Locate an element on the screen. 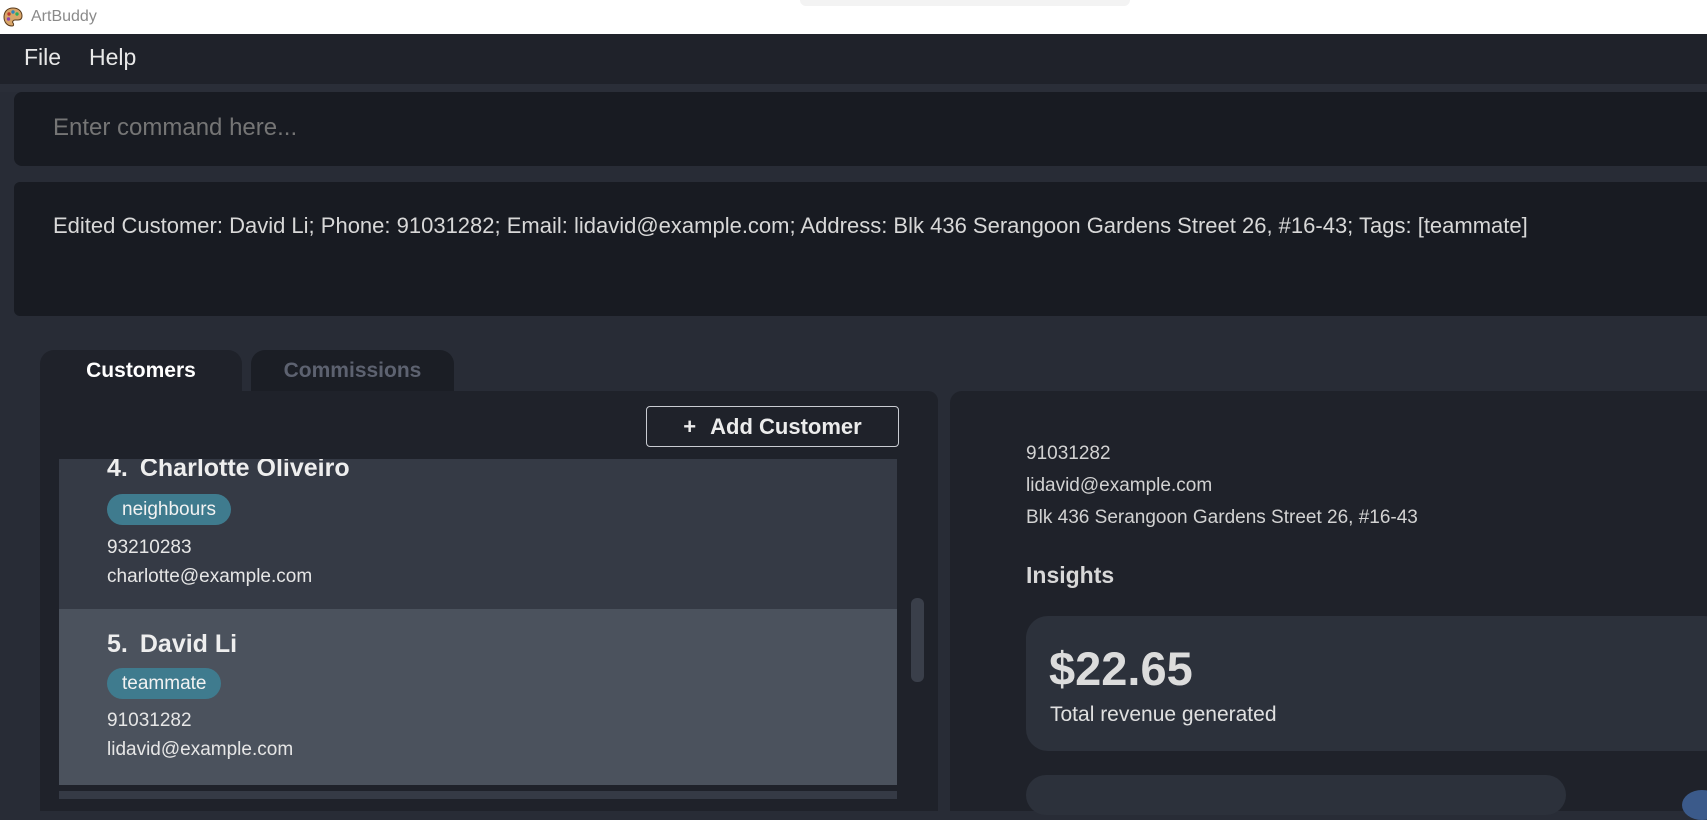 The width and height of the screenshot is (1707, 820). window-titlebar: ArtBuddy is located at coordinates (853, 17).